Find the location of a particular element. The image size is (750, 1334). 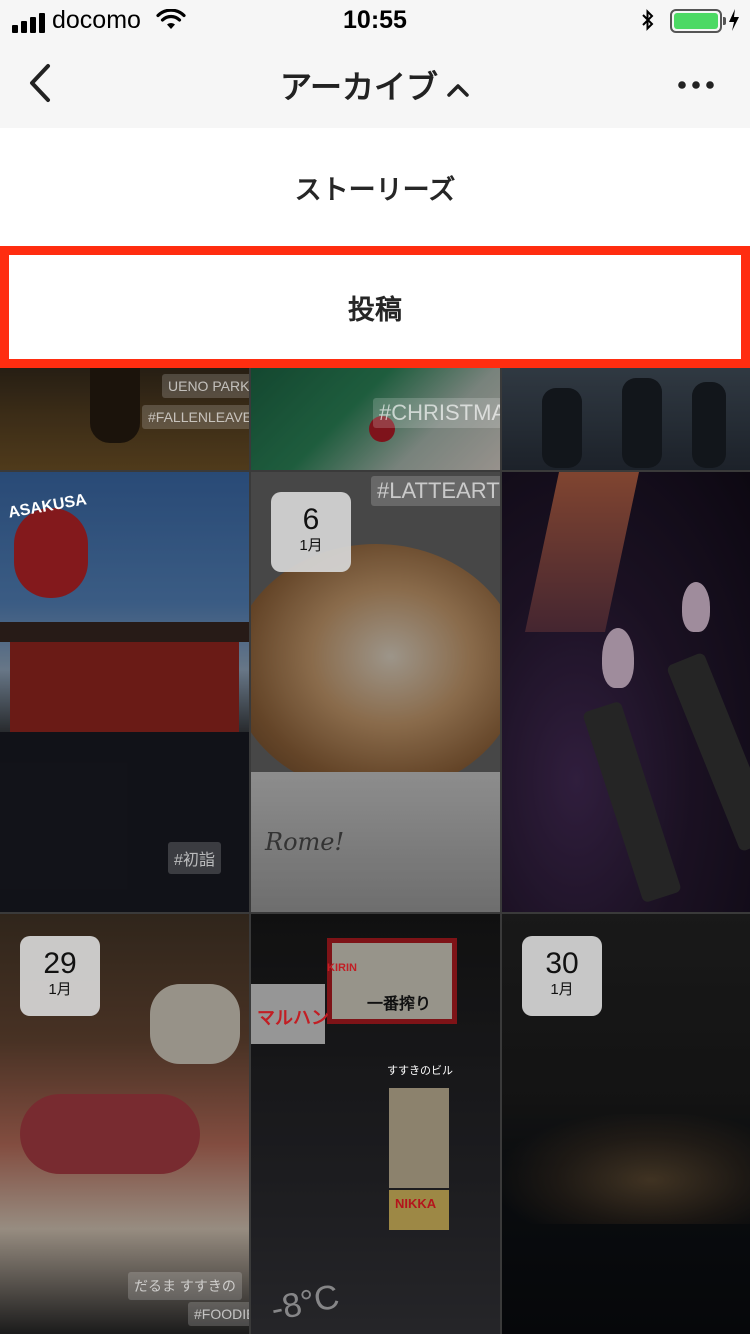

nav-bar: アーカイブ is located at coordinates (375, 84).